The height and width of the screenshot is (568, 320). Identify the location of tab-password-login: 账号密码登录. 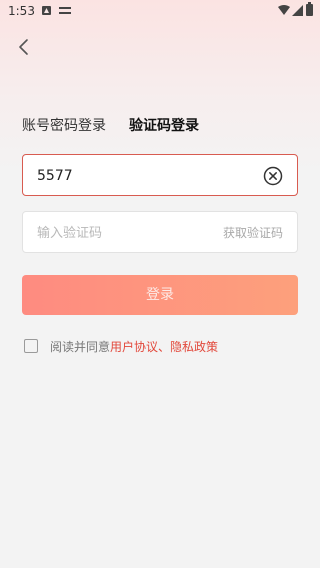
(64, 125).